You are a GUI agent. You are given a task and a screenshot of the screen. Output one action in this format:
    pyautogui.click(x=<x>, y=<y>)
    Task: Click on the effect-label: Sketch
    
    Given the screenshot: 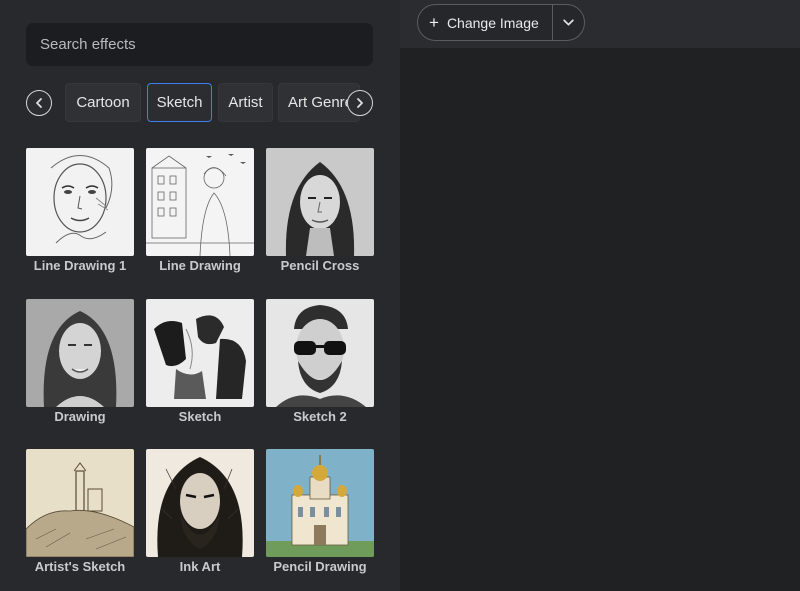 What is the action you would take?
    pyautogui.click(x=200, y=416)
    